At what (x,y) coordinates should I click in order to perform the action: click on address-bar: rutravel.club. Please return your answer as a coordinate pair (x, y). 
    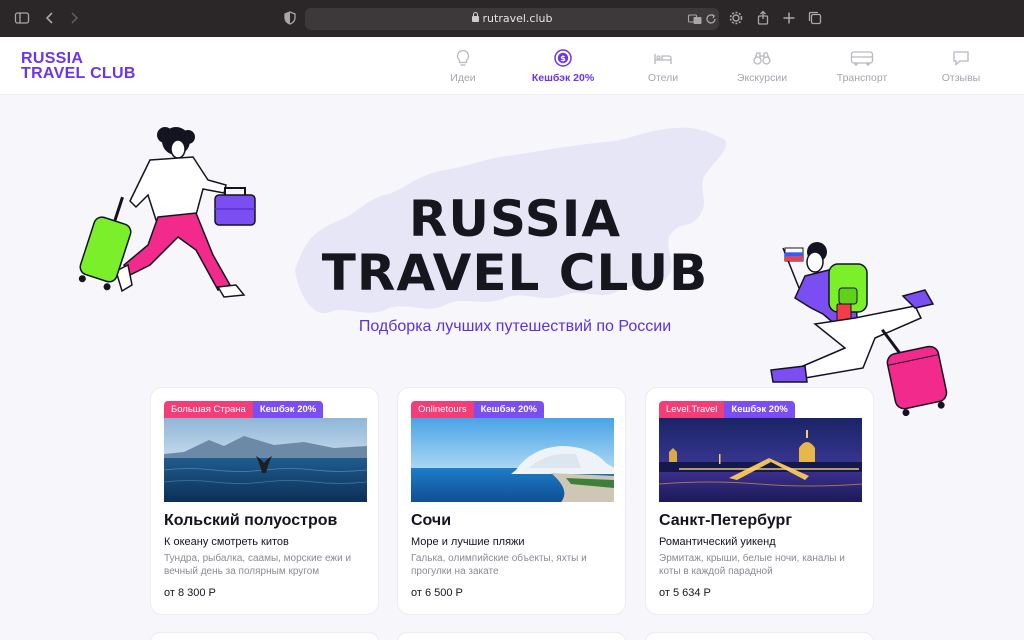
    Looking at the image, I should click on (512, 19).